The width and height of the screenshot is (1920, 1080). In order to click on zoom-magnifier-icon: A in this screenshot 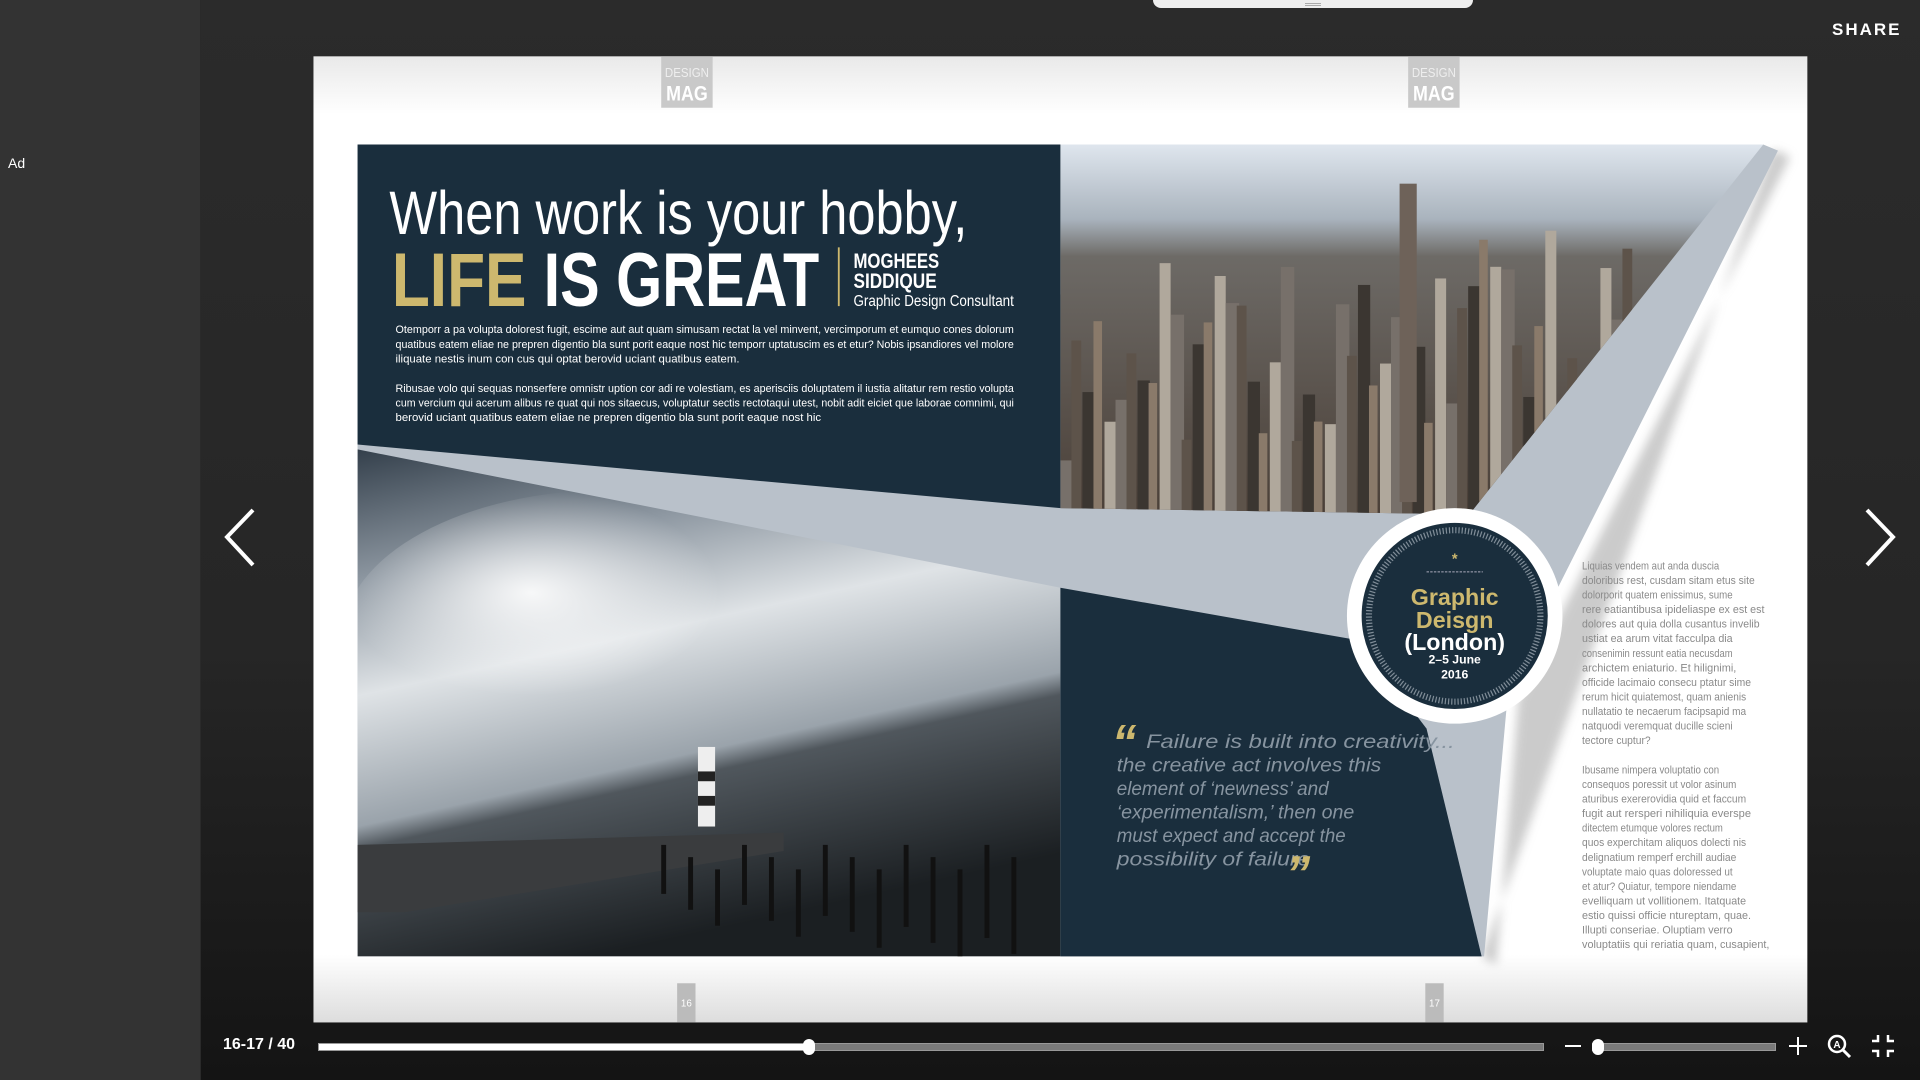, I will do `click(1839, 1046)`.